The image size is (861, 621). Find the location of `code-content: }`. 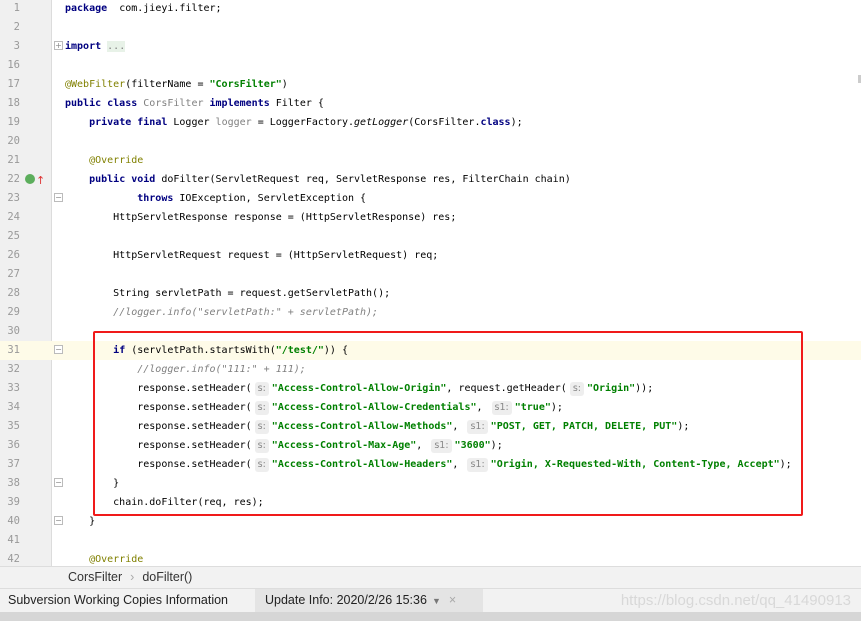

code-content: } is located at coordinates (92, 483).